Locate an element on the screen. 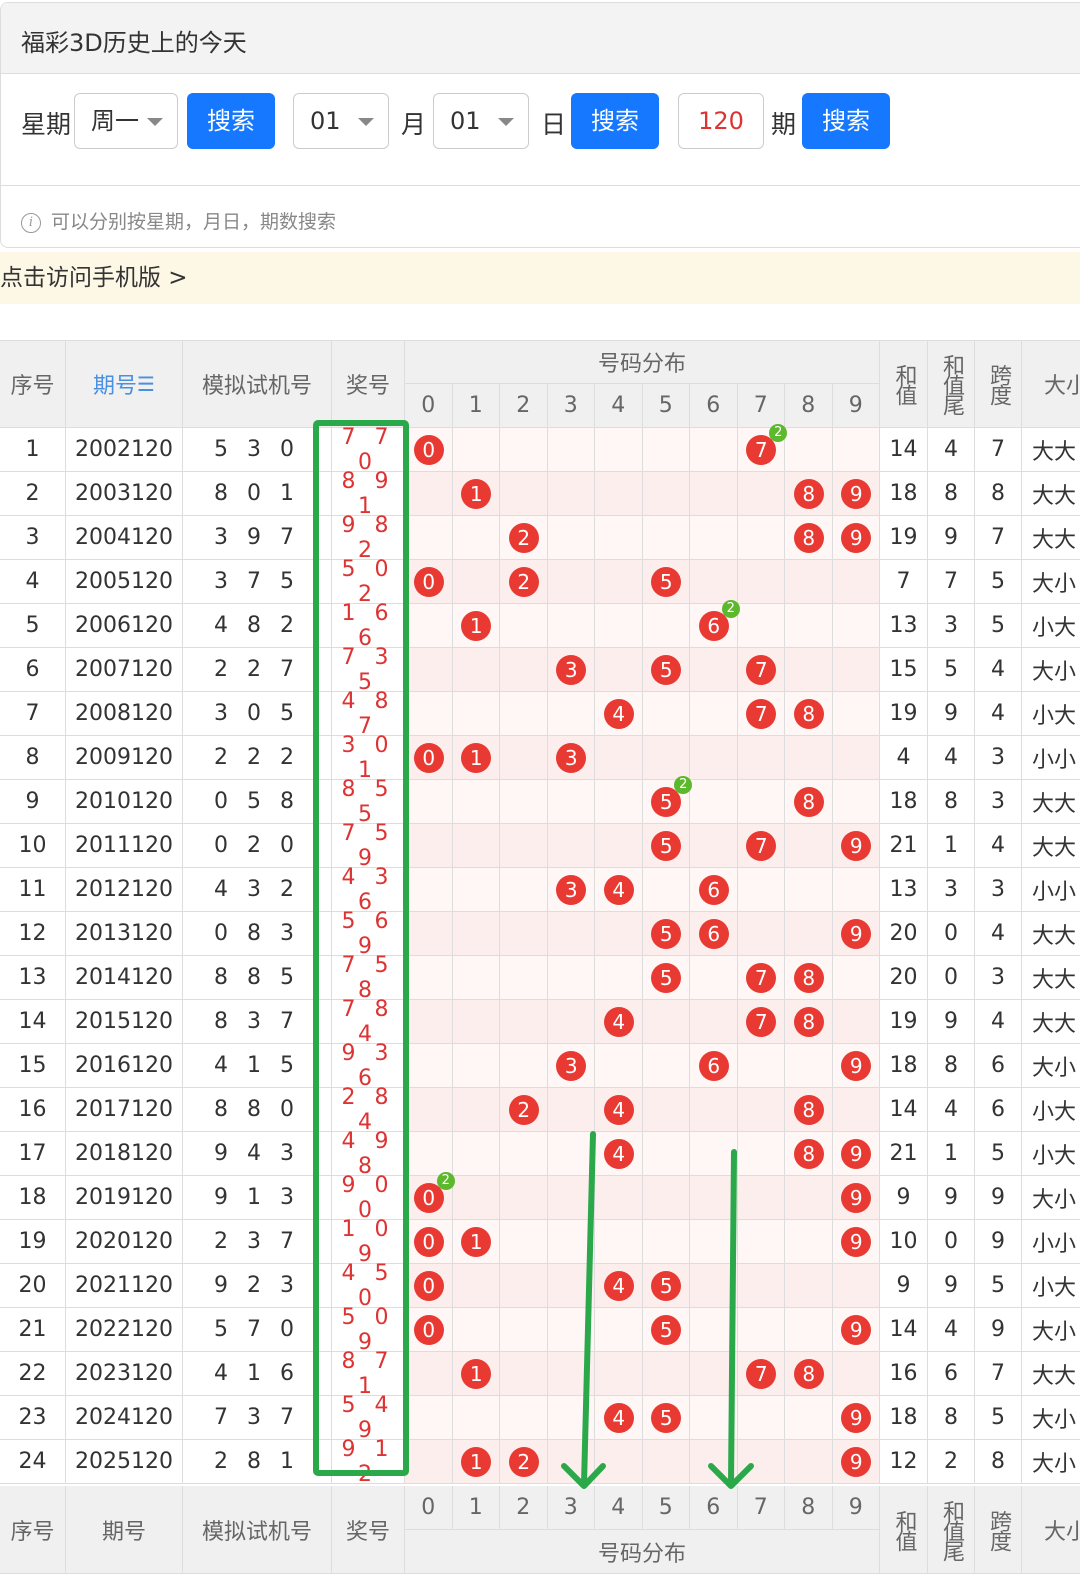 This screenshot has width=1080, height=1574. row-issue: 2003120 is located at coordinates (124, 494).